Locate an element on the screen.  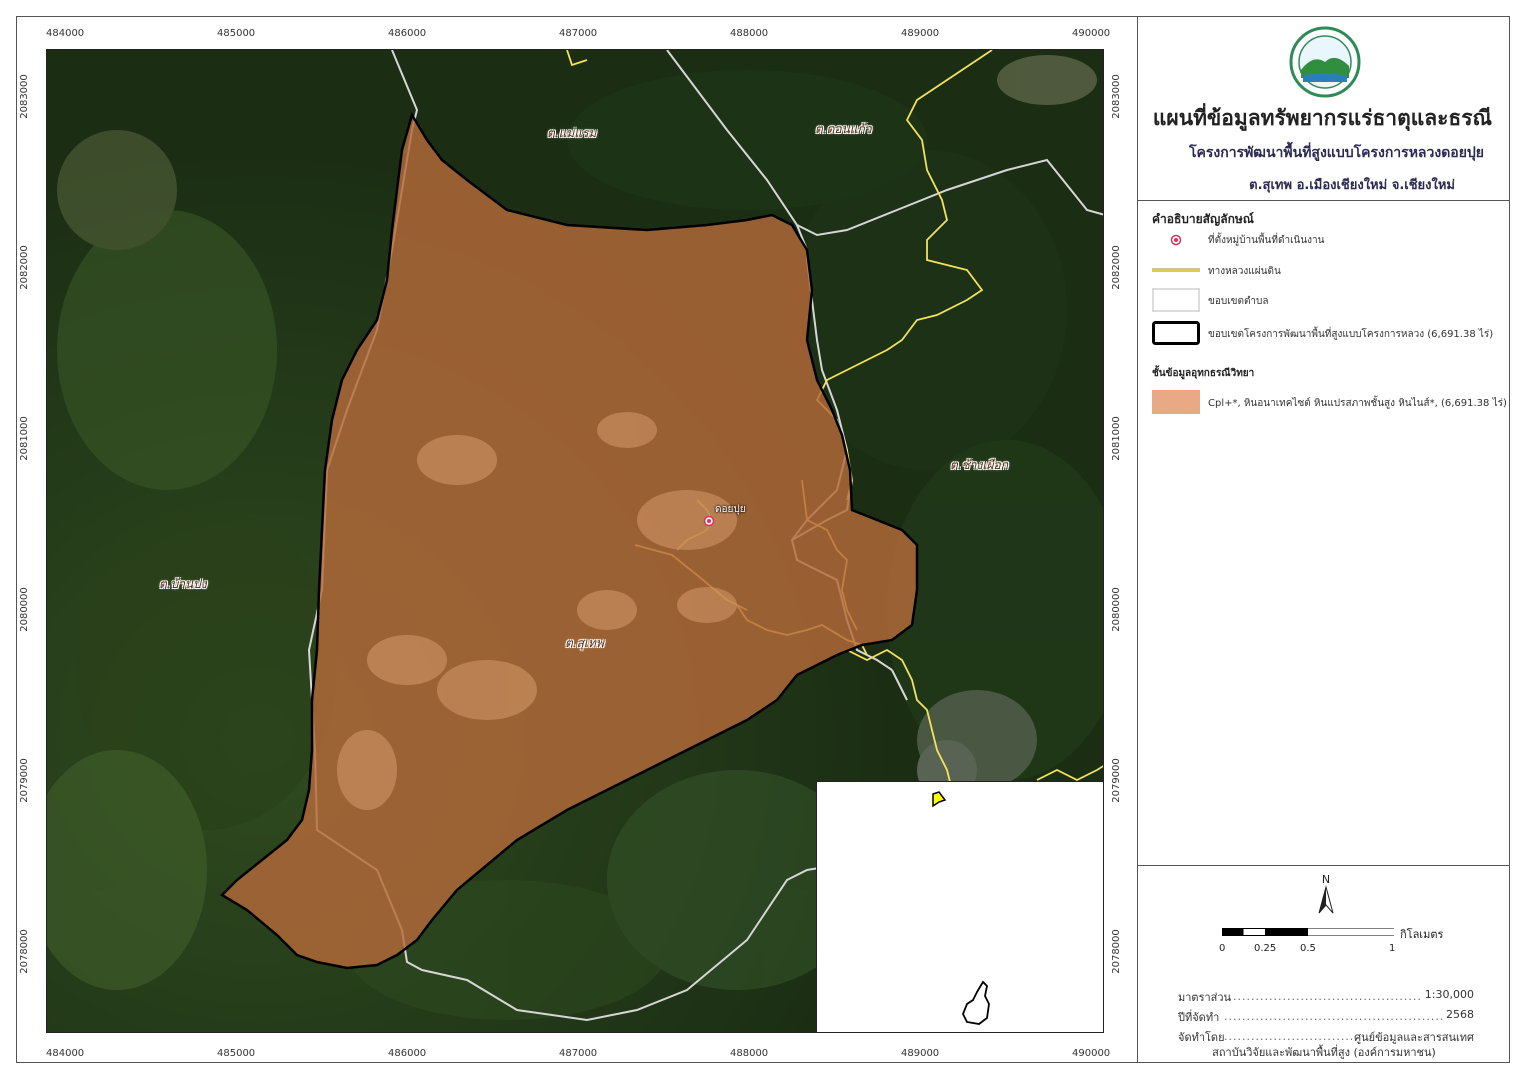
inset-province-outline is located at coordinates (976, 1002).